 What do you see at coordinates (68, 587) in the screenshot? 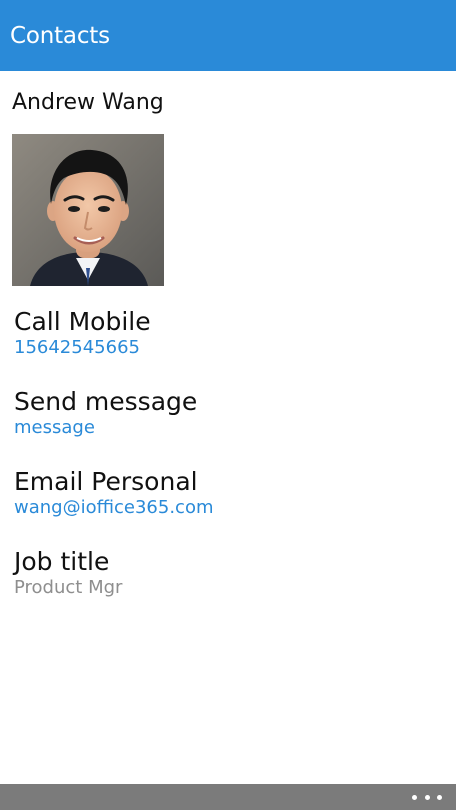
I see `job-title-value: Product Mgr` at bounding box center [68, 587].